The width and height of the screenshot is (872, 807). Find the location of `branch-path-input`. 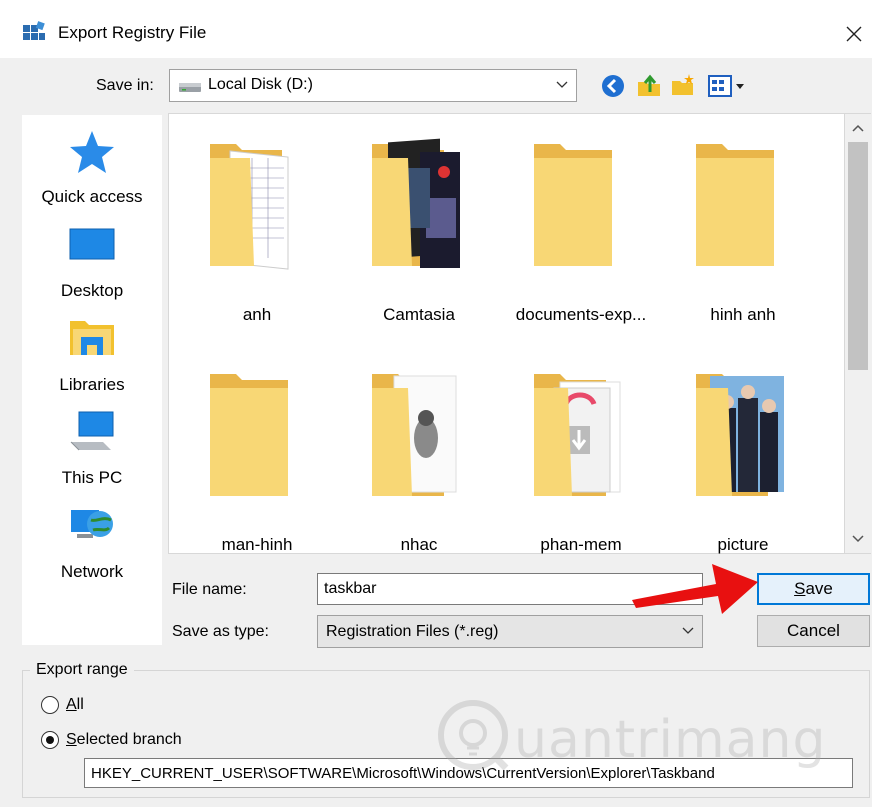

branch-path-input is located at coordinates (468, 773).